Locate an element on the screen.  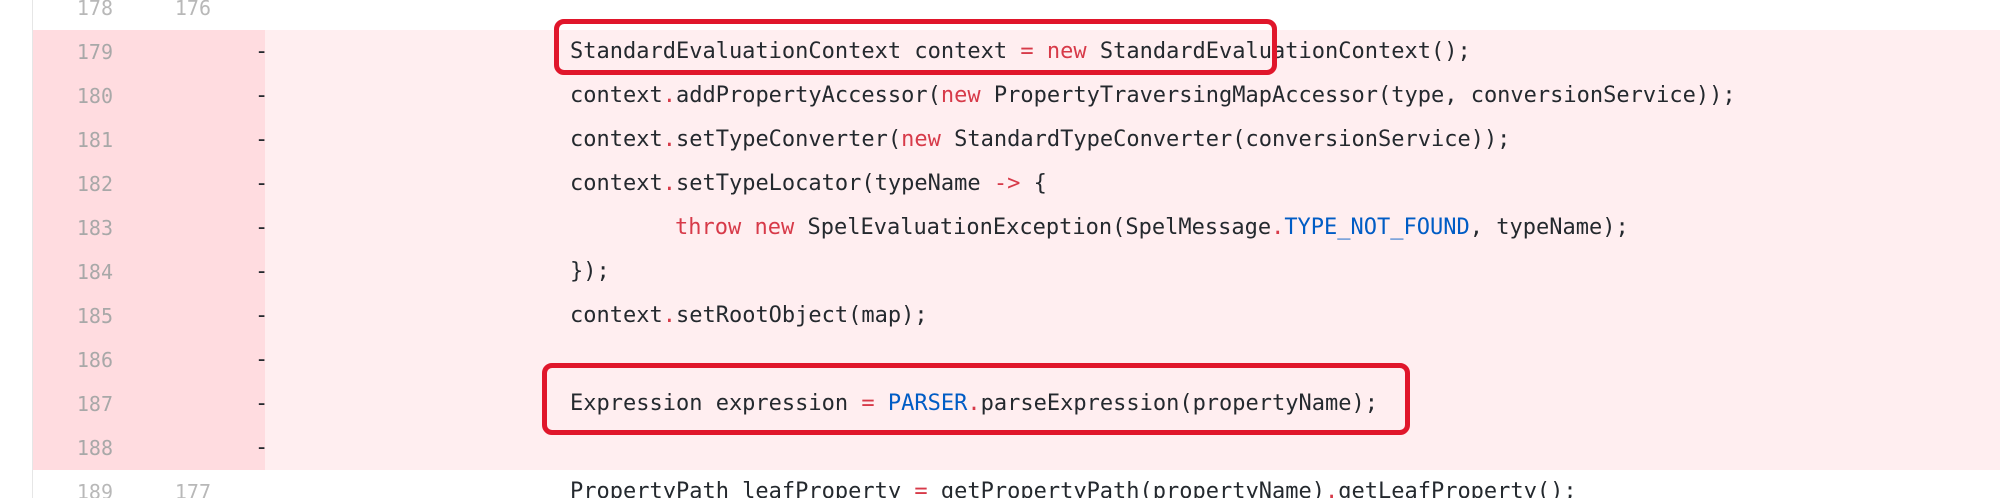
diff-row-context: 178 176 is located at coordinates (1016, 15).